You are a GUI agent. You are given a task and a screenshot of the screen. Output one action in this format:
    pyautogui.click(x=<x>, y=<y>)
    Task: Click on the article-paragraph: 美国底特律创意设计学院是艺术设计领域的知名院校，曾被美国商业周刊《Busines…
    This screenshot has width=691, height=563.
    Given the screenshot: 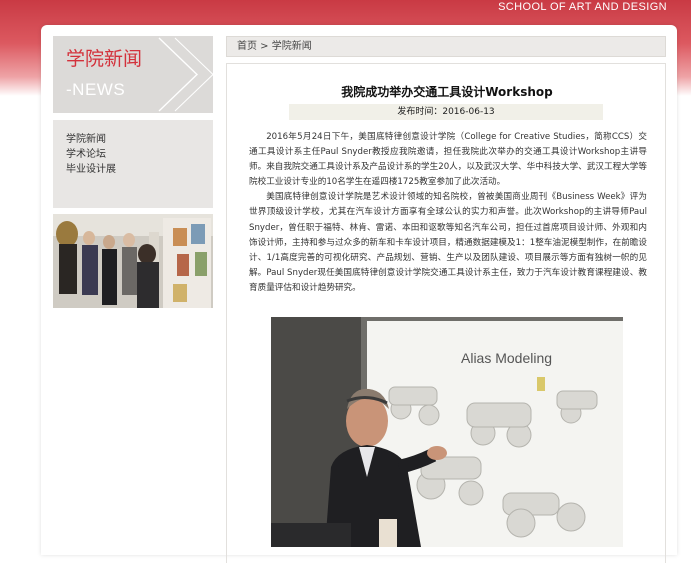 What is the action you would take?
    pyautogui.click(x=448, y=242)
    